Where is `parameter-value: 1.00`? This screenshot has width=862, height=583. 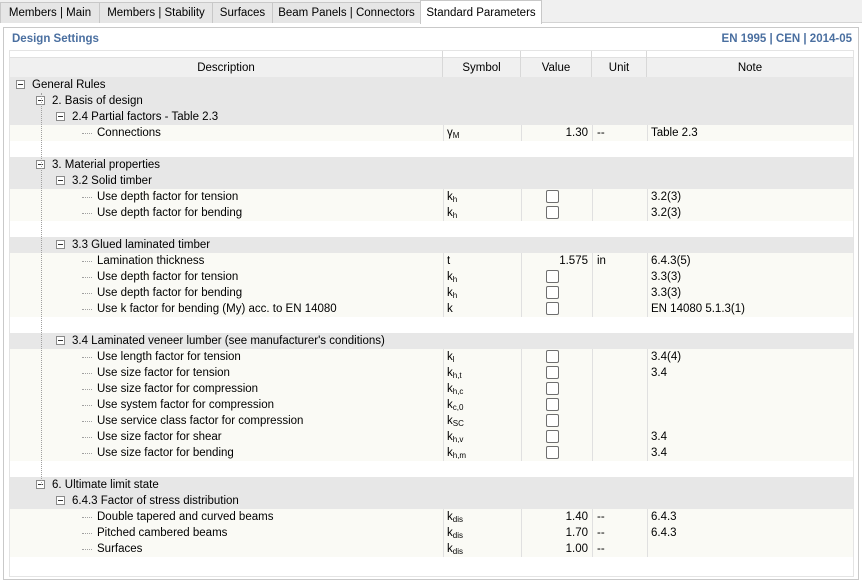 parameter-value: 1.00 is located at coordinates (554, 549).